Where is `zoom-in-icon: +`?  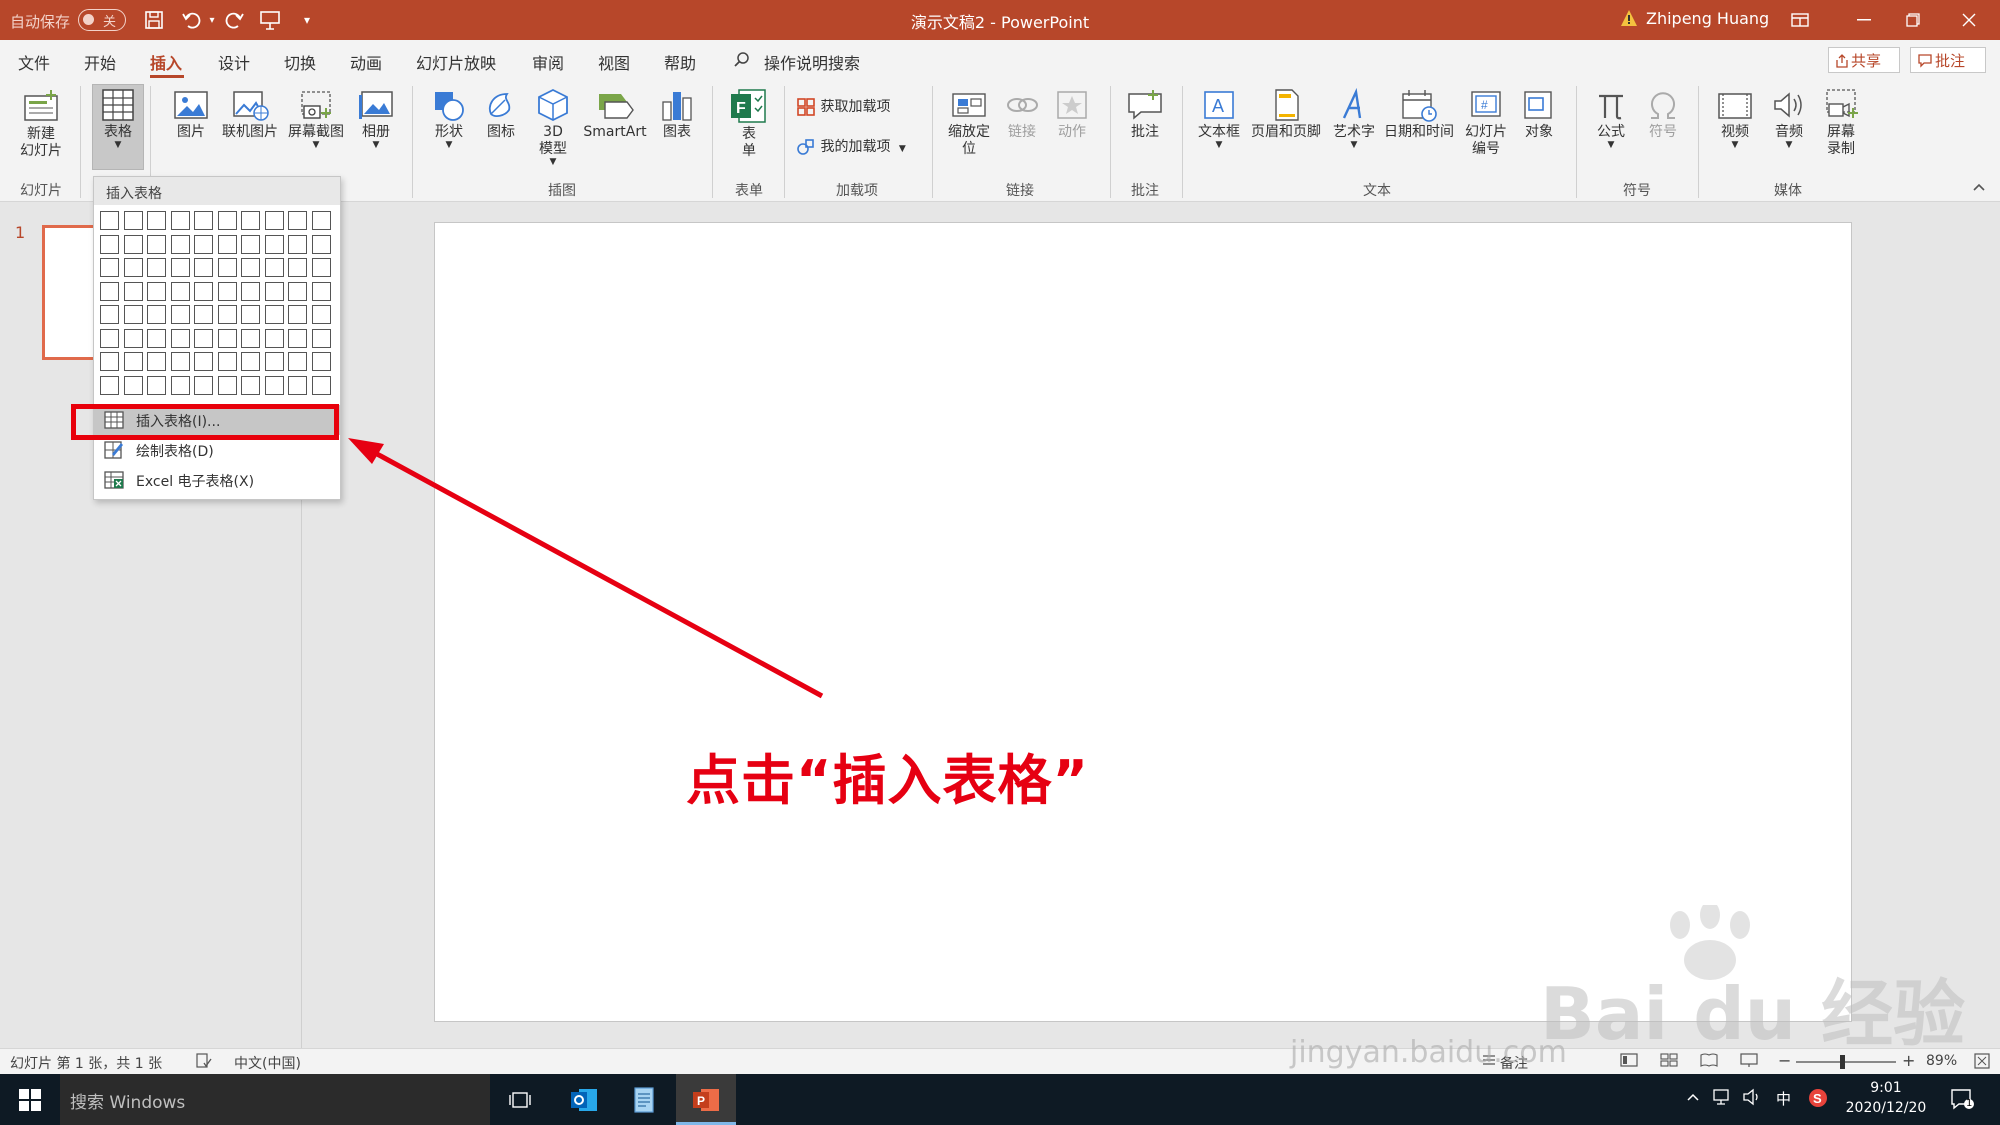 zoom-in-icon: + is located at coordinates (1908, 1060).